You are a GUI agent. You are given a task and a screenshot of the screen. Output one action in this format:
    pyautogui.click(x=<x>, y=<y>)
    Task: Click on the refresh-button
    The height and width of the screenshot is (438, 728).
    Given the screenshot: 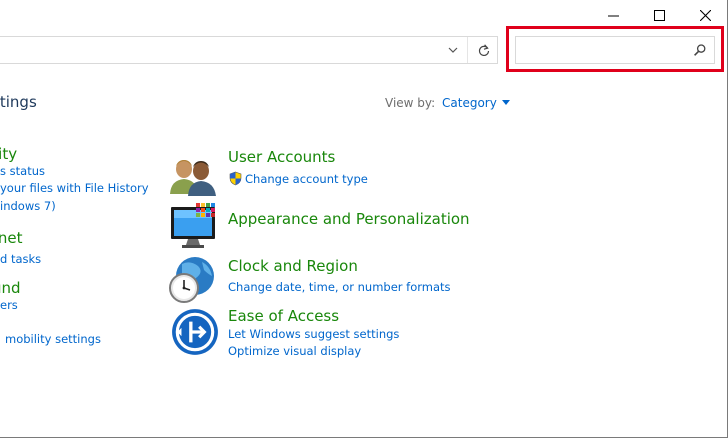 What is the action you would take?
    pyautogui.click(x=484, y=50)
    